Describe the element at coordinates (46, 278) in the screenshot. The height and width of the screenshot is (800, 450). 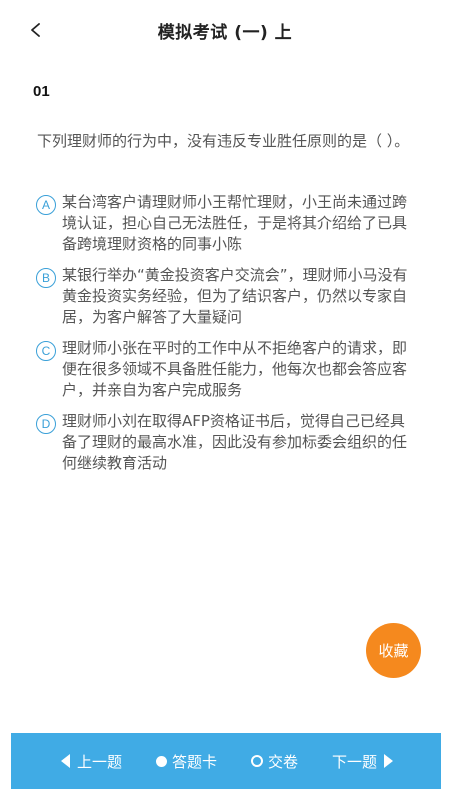
I see `option-letter: B` at that location.